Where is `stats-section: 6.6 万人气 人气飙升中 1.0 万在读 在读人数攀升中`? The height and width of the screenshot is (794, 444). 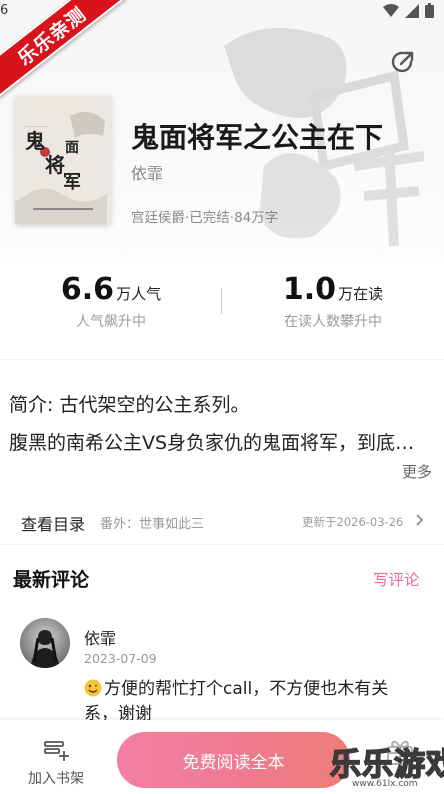
stats-section: 6.6 万人气 人气飙升中 1.0 万在读 在读人数攀升中 is located at coordinates (222, 310).